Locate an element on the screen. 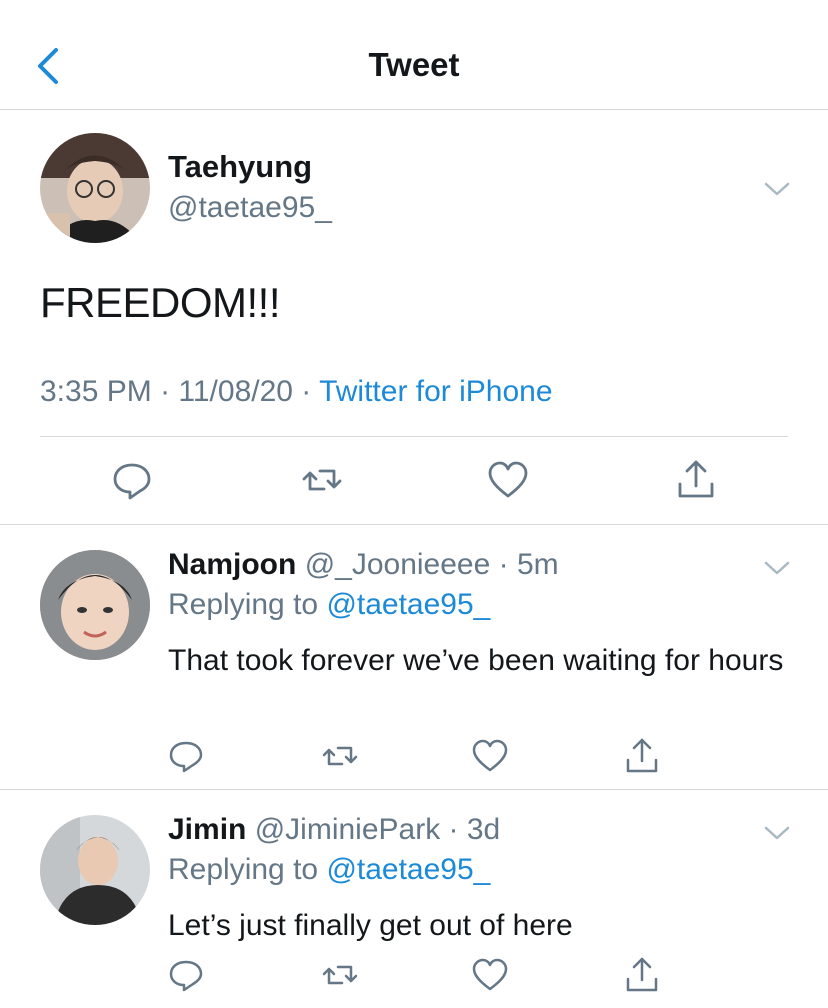 This screenshot has height=1008, width=828. tweet-age: 3d is located at coordinates (483, 829).